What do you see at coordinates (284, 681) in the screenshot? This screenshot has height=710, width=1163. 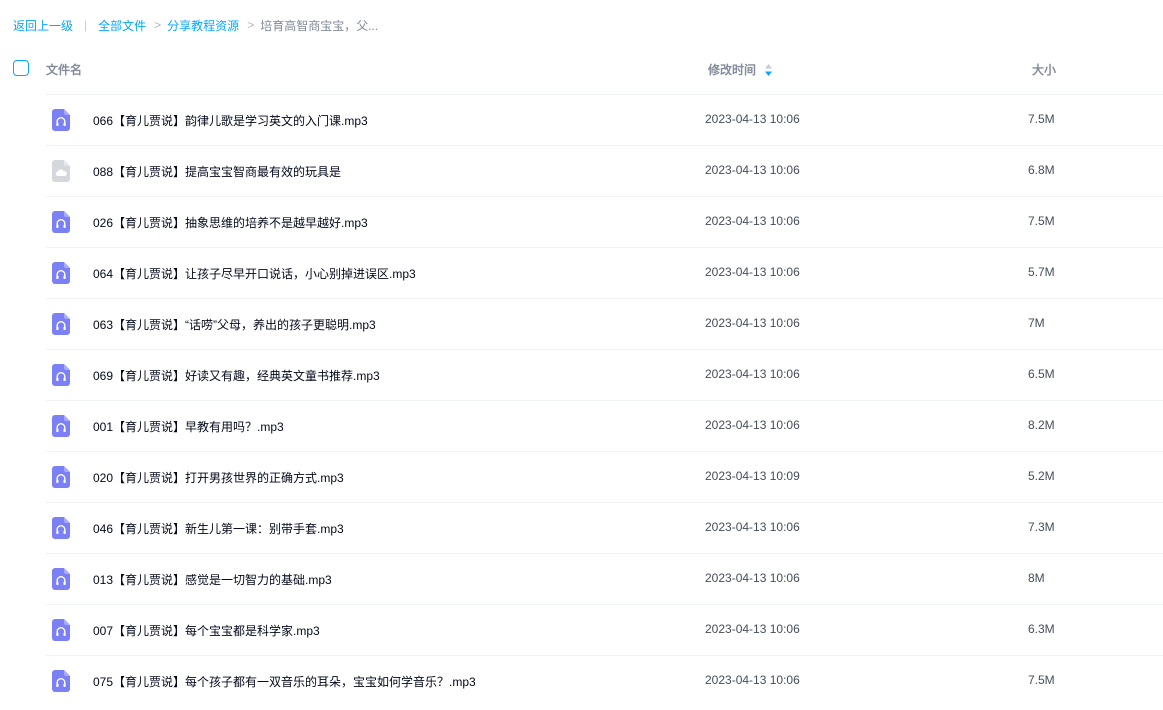 I see `file-name: 075【育儿贾说】每个孩子都有一双音乐的耳朵，宝宝如何学音乐？.mp3` at bounding box center [284, 681].